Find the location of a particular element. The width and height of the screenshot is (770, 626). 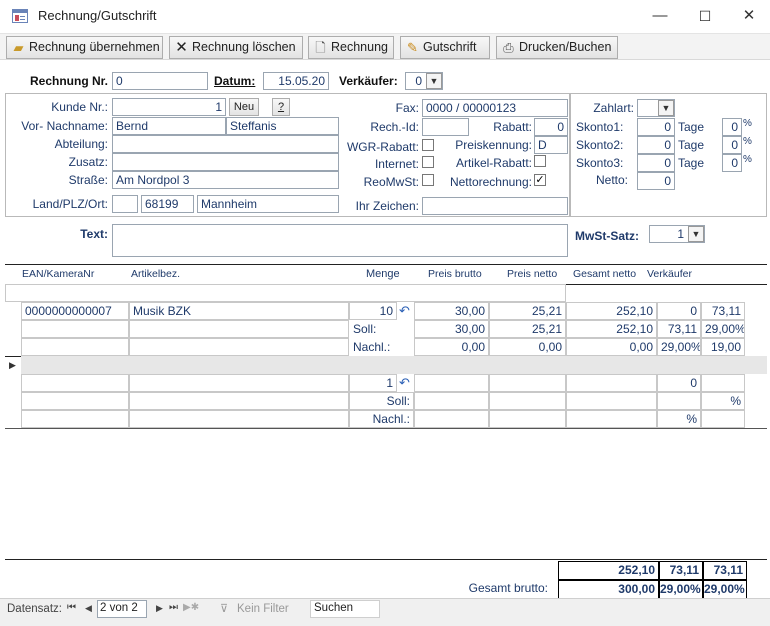

skonto2-field: 0 is located at coordinates (656, 145).